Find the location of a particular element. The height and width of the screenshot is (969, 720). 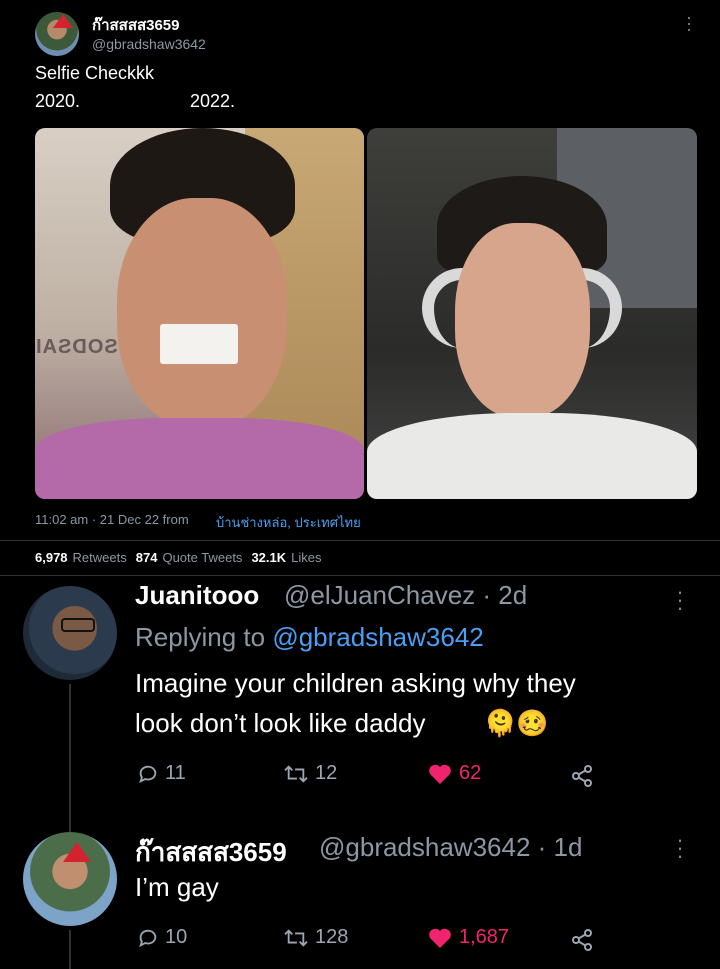

year-right: 2022. is located at coordinates (213, 101).